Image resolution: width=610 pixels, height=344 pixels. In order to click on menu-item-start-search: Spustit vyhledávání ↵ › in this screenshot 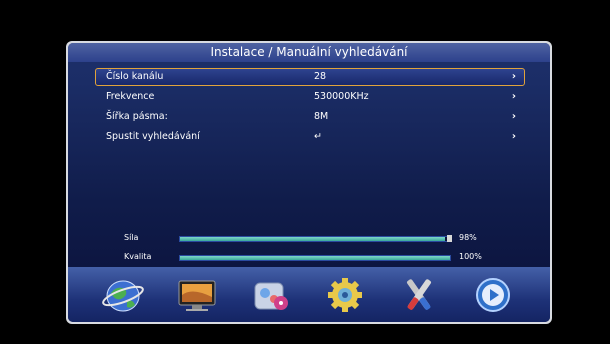, I will do `click(310, 137)`.